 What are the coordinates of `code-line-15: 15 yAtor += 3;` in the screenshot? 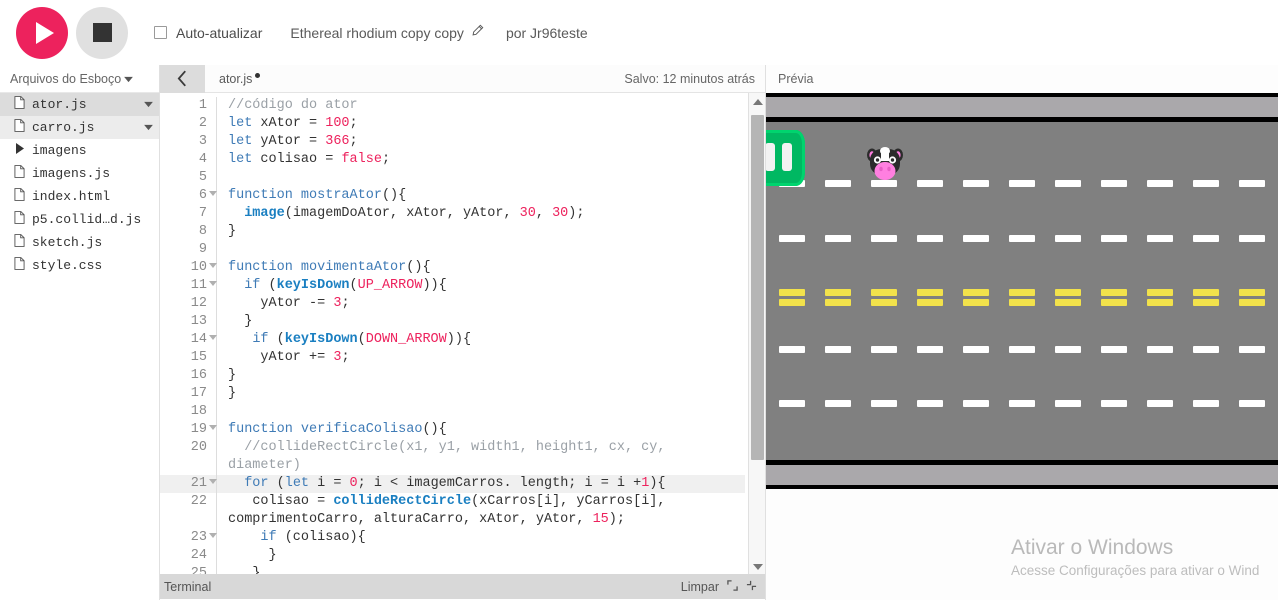 It's located at (452, 358).